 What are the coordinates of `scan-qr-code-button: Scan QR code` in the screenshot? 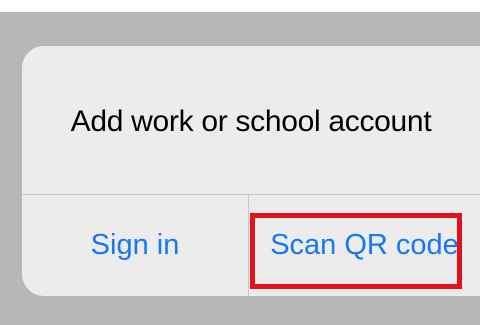 It's located at (364, 245).